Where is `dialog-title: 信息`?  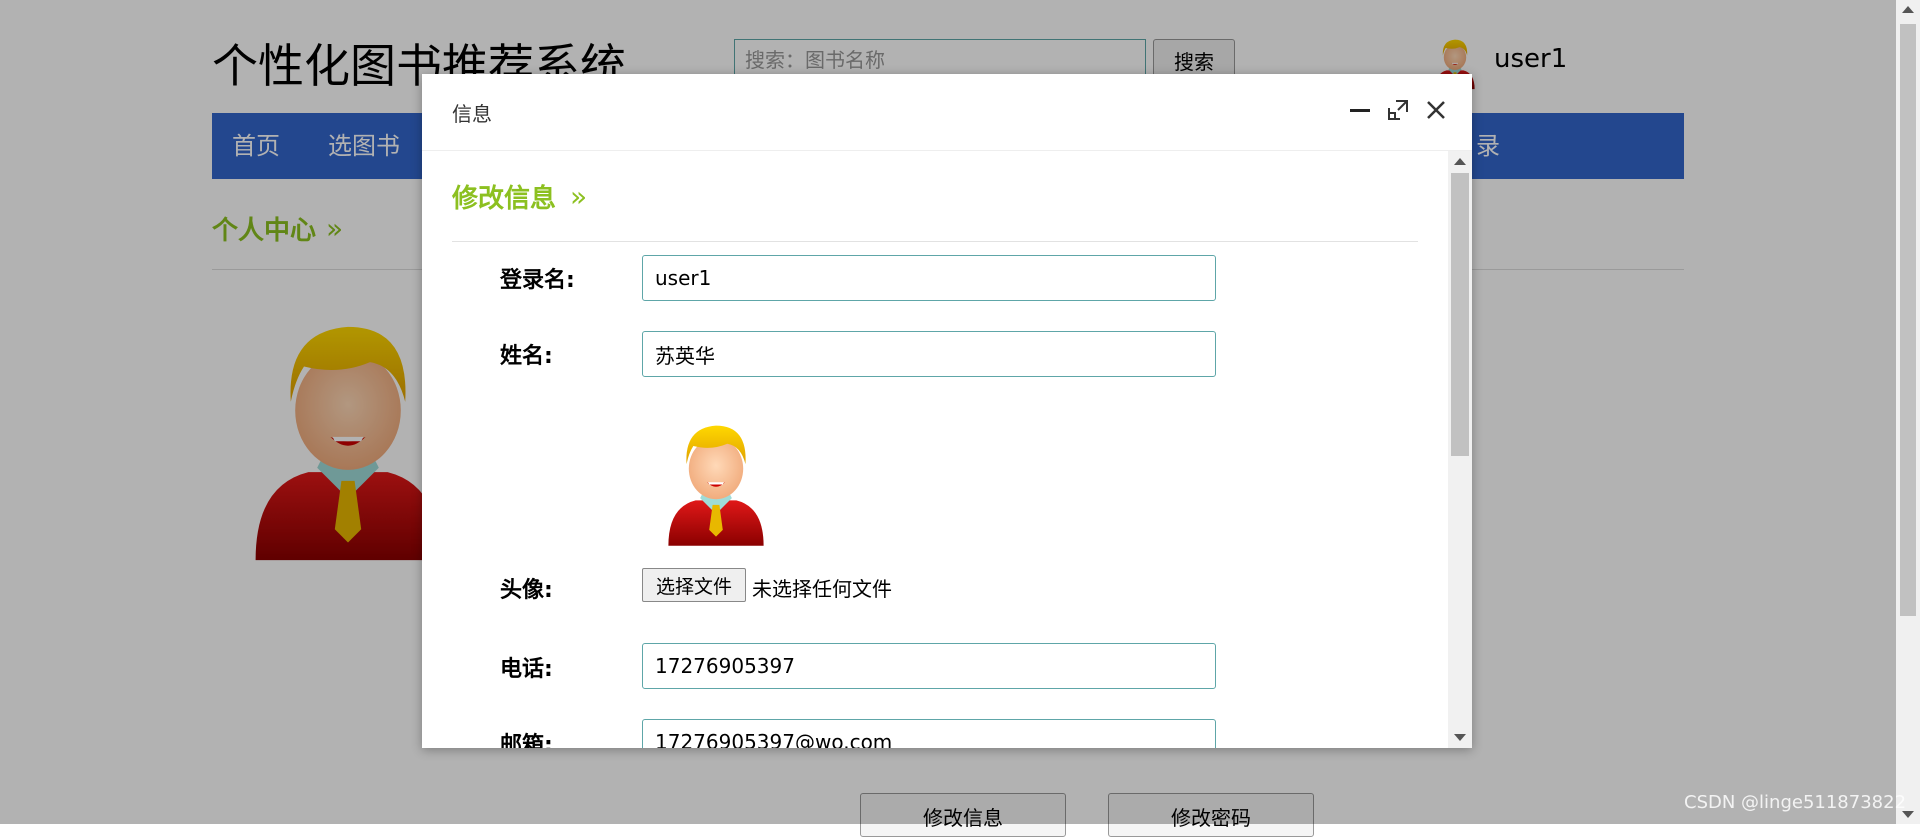 dialog-title: 信息 is located at coordinates (472, 114).